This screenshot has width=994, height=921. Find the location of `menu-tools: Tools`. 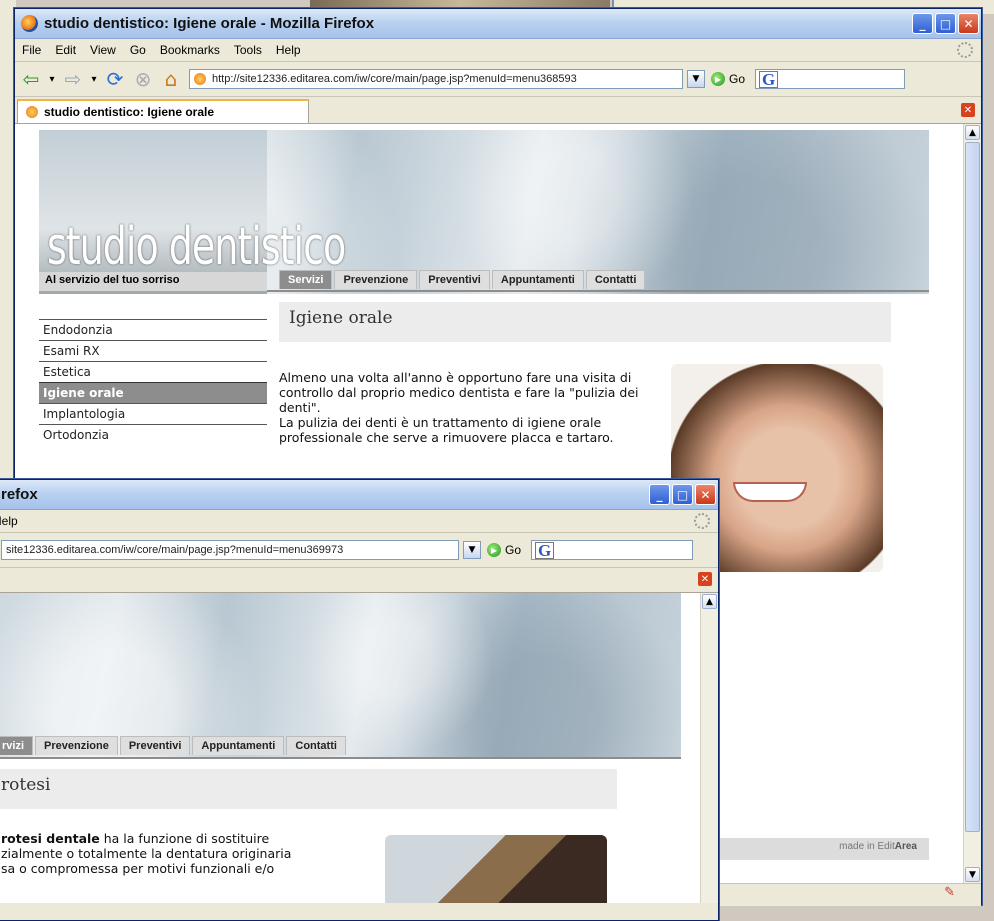

menu-tools: Tools is located at coordinates (248, 50).